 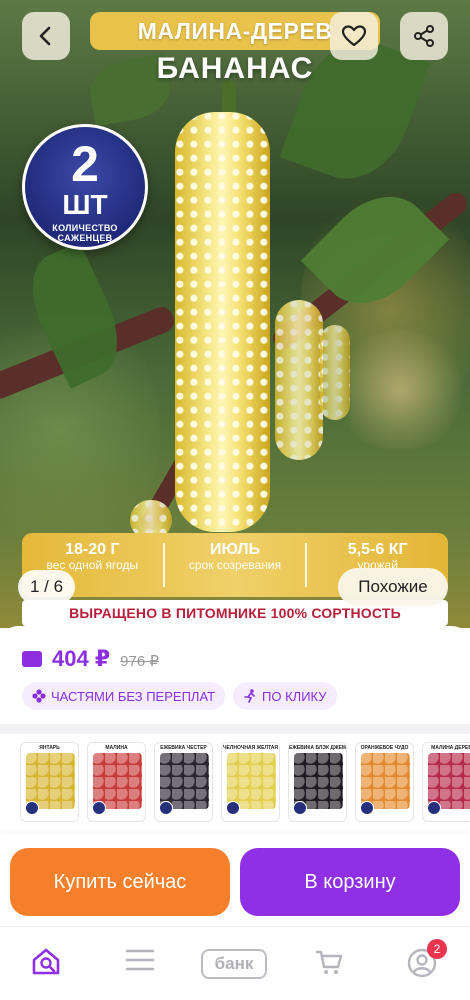 What do you see at coordinates (350, 882) in the screenshot?
I see `add-to-cart-button: В корзину` at bounding box center [350, 882].